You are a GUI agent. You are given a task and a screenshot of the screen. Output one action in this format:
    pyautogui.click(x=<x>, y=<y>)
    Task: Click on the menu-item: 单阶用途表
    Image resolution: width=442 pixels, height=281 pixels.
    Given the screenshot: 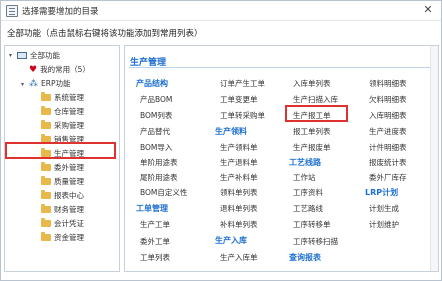 What is the action you would take?
    pyautogui.click(x=159, y=162)
    